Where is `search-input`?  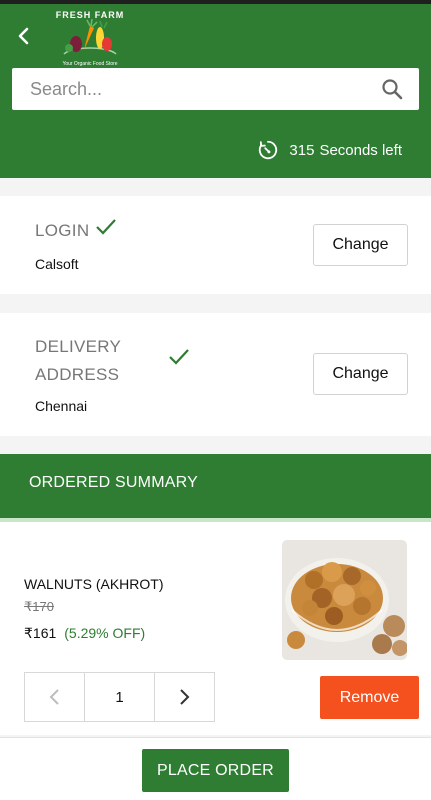
search-input is located at coordinates (200, 89).